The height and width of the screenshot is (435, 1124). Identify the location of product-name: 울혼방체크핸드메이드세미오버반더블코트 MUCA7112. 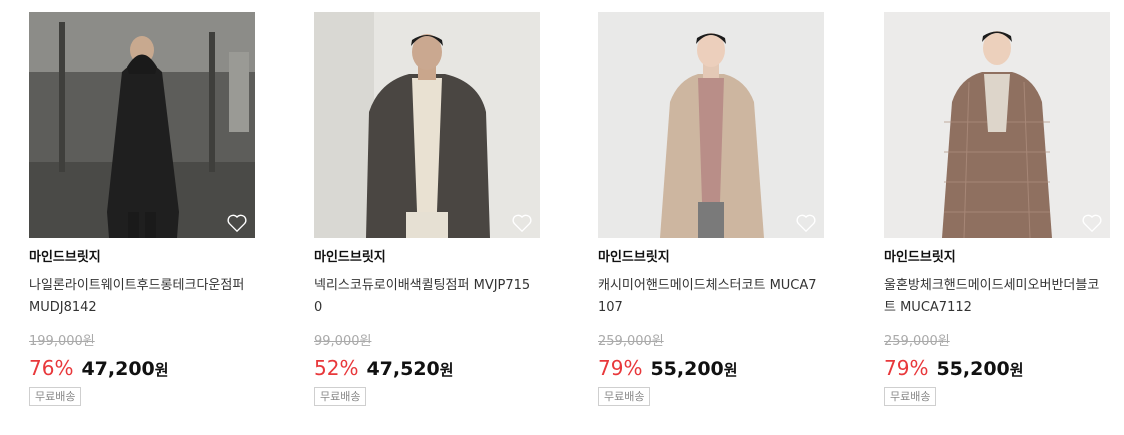
(995, 297).